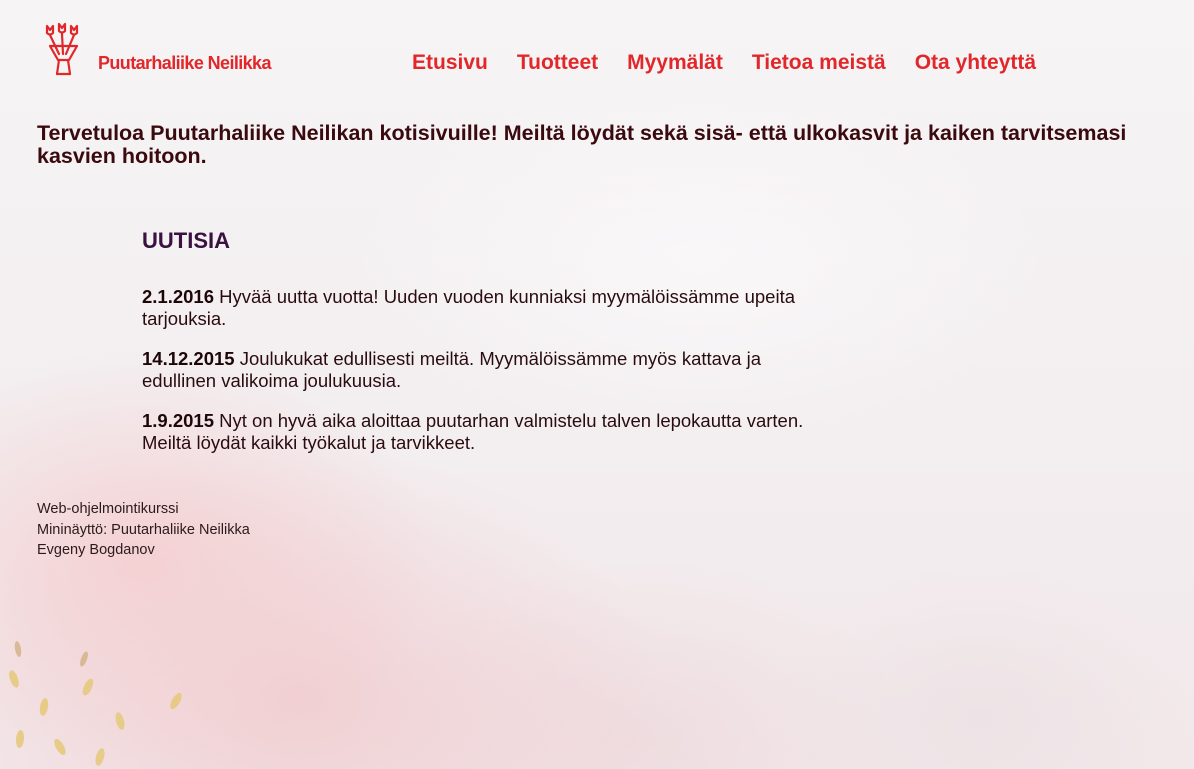 The width and height of the screenshot is (1194, 769). What do you see at coordinates (157, 49) in the screenshot?
I see `logo: Puutarhaliike Neilikka` at bounding box center [157, 49].